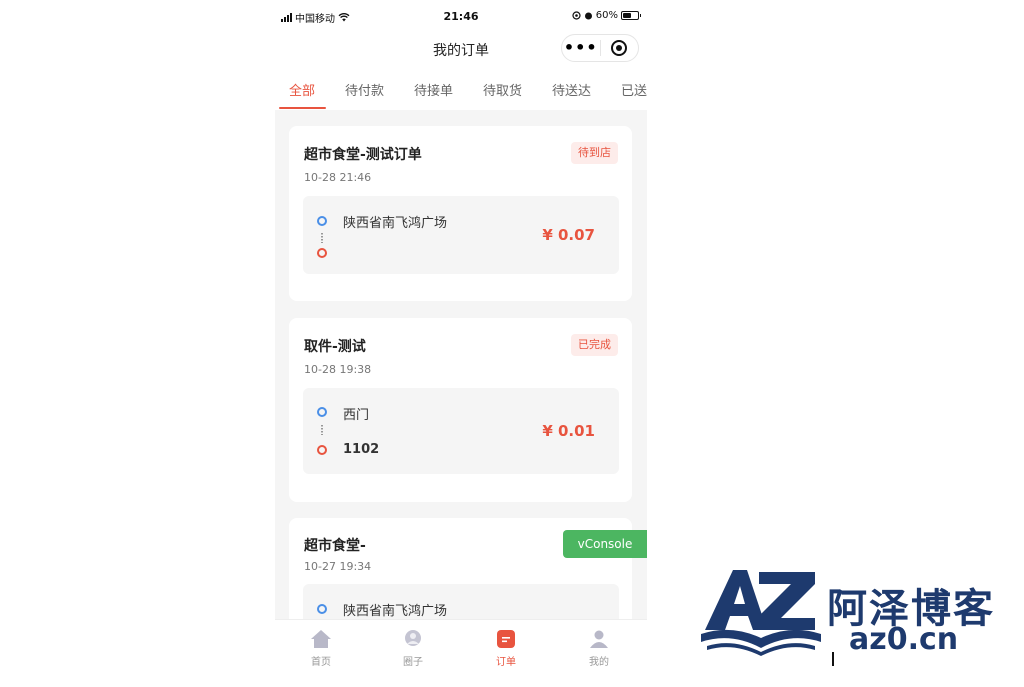 Image resolution: width=1024 pixels, height=687 pixels. Describe the element at coordinates (506, 639) in the screenshot. I see `order-icon` at that location.